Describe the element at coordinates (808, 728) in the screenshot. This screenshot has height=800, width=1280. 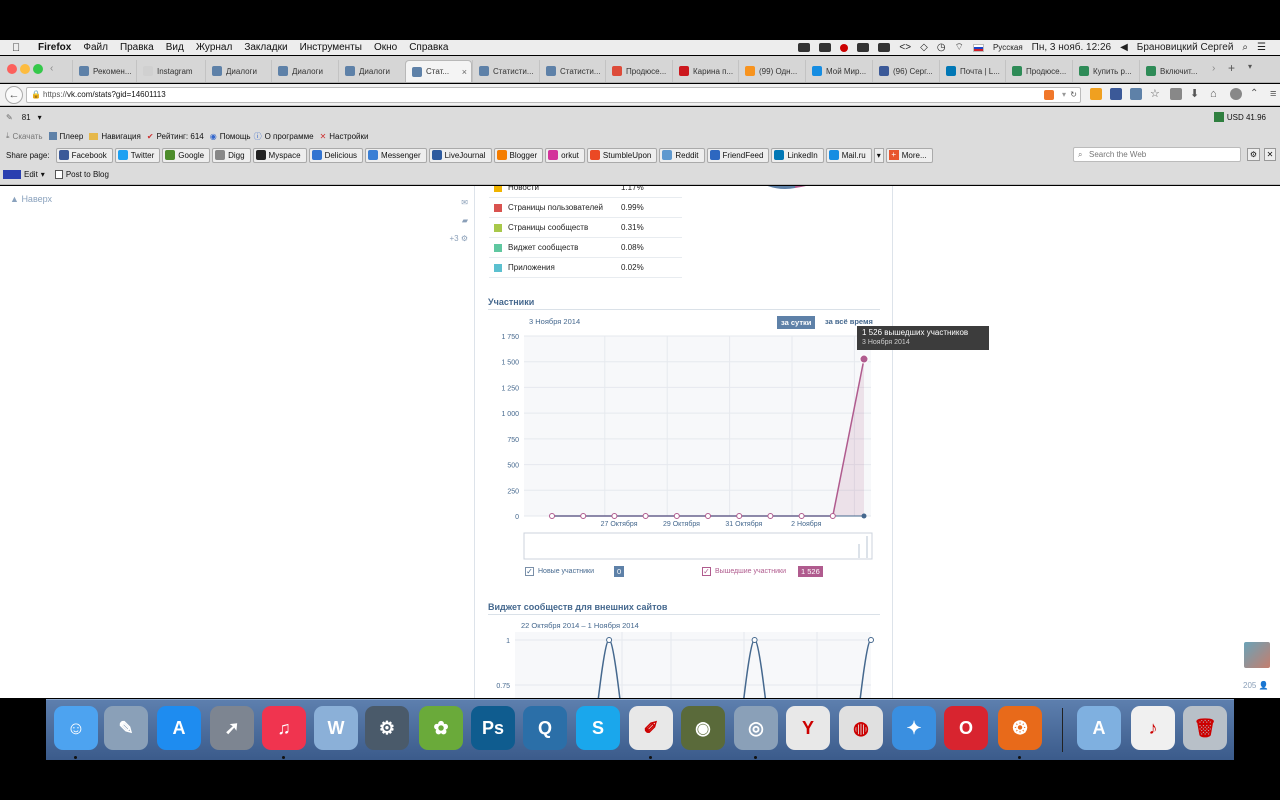
I see `yandex-browser-icon: Y` at that location.